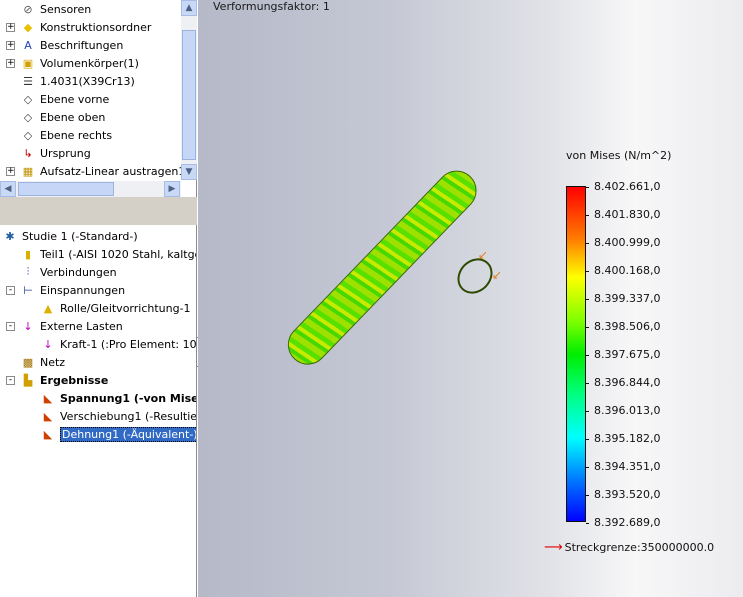  Describe the element at coordinates (629, 547) in the screenshot. I see `yield-strength-indicator: ⟶ Streckgrenze:350000000.0` at that location.